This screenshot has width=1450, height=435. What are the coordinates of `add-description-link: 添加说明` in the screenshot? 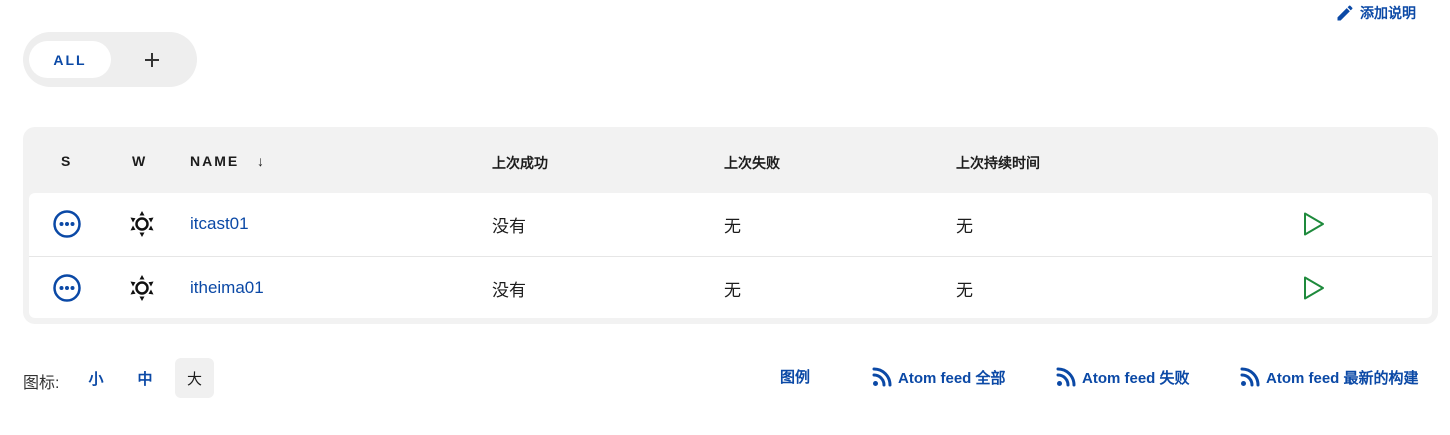 It's located at (1375, 13).